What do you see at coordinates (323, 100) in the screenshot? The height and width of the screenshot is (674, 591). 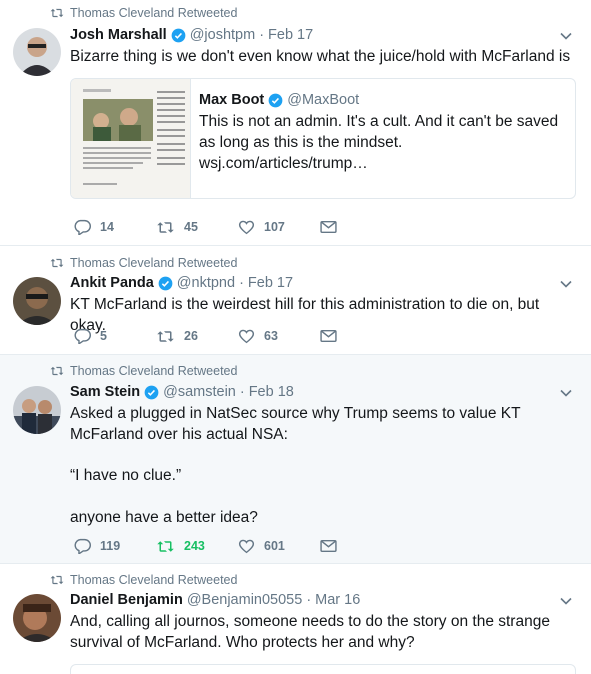 I see `quoted-author-handle: @MaxBoot` at bounding box center [323, 100].